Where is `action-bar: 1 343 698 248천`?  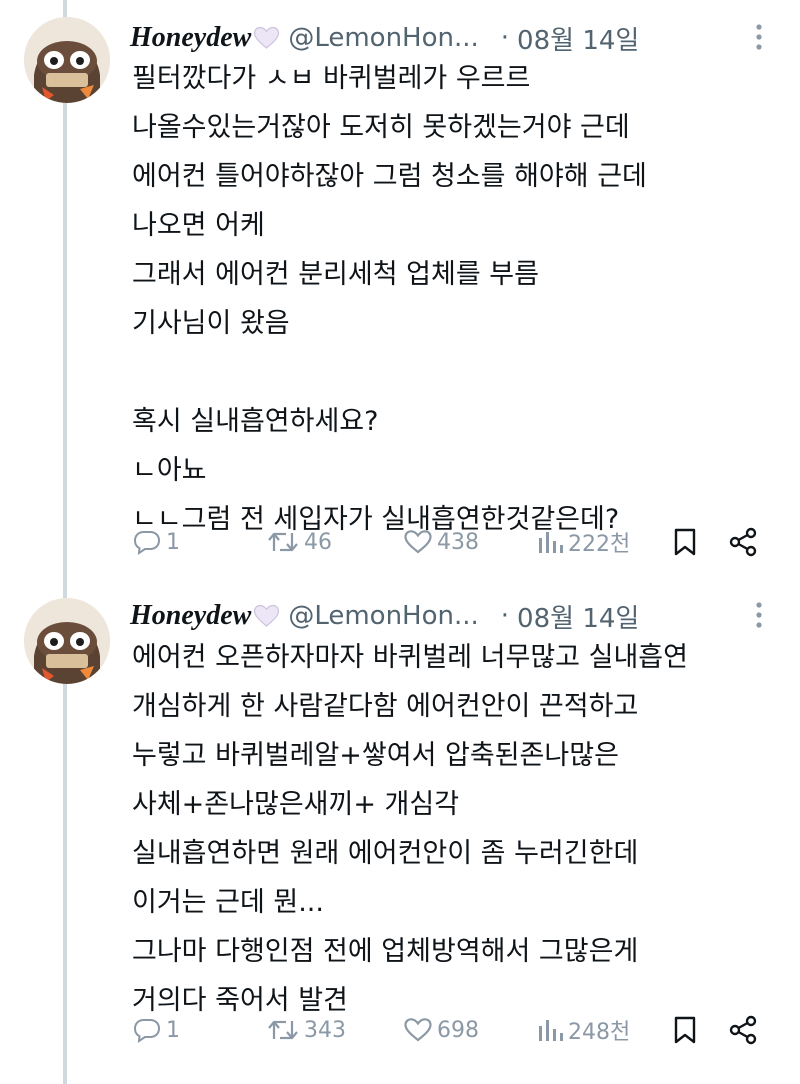
action-bar: 1 343 698 248천 is located at coordinates (452, 1030).